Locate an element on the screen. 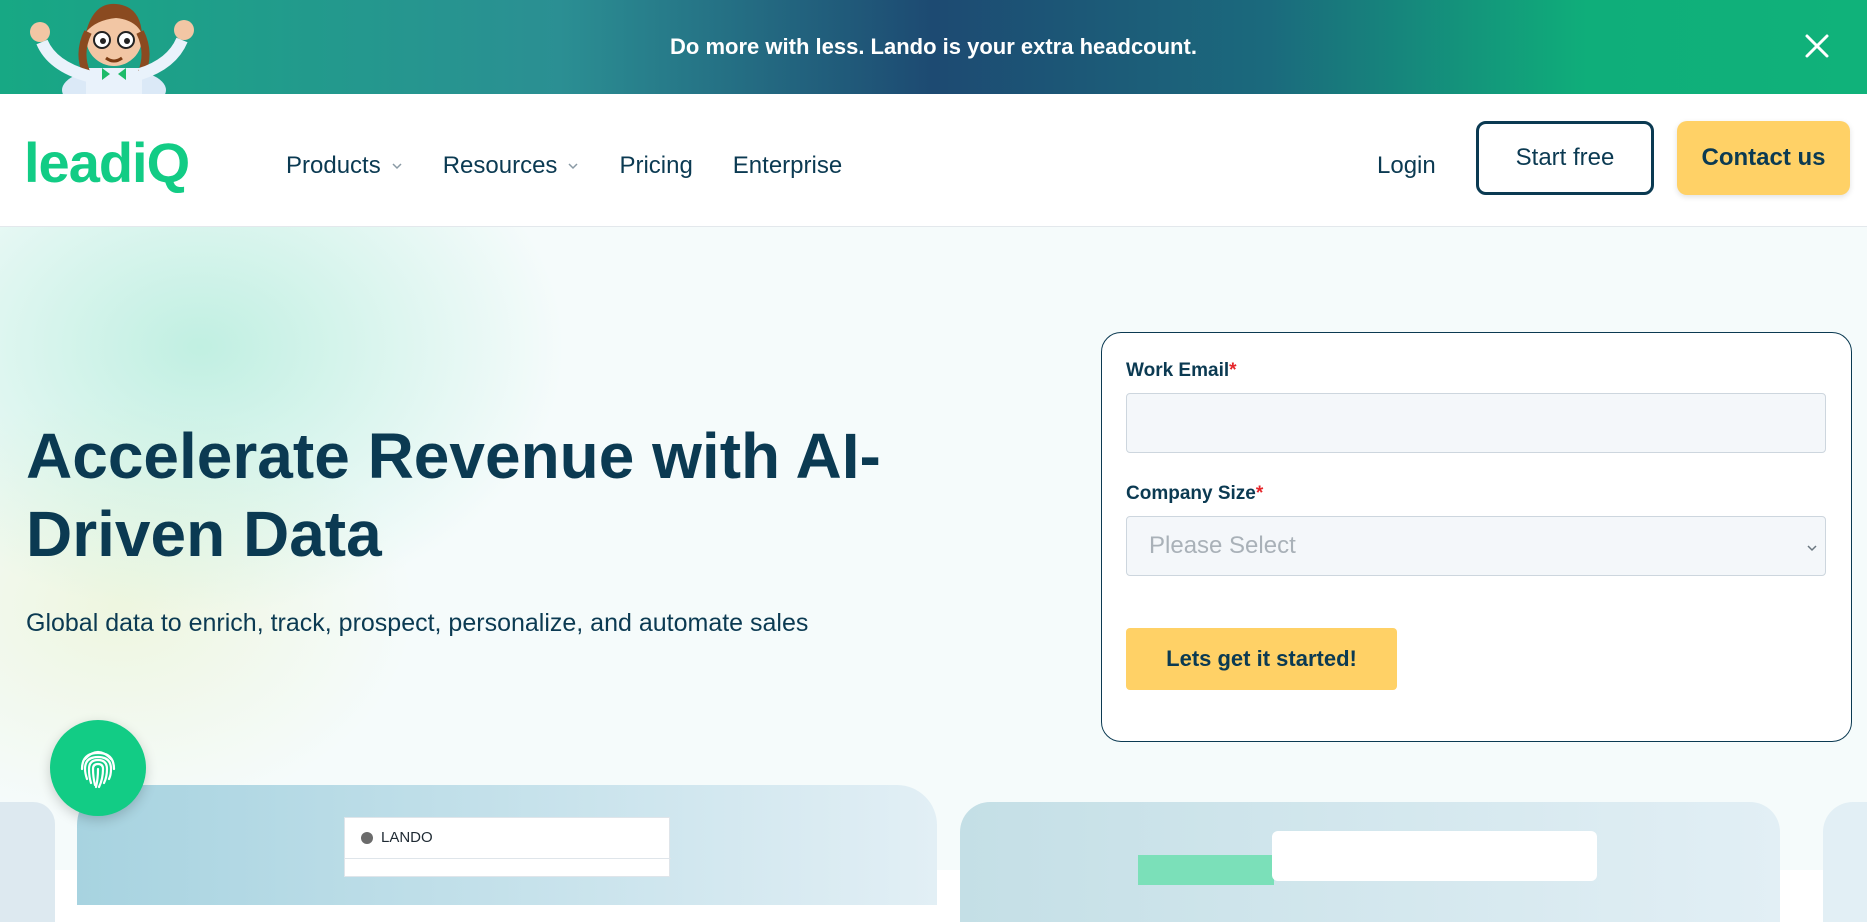 The height and width of the screenshot is (922, 1867). company-size-placeholder: Please Select is located at coordinates (1222, 545).